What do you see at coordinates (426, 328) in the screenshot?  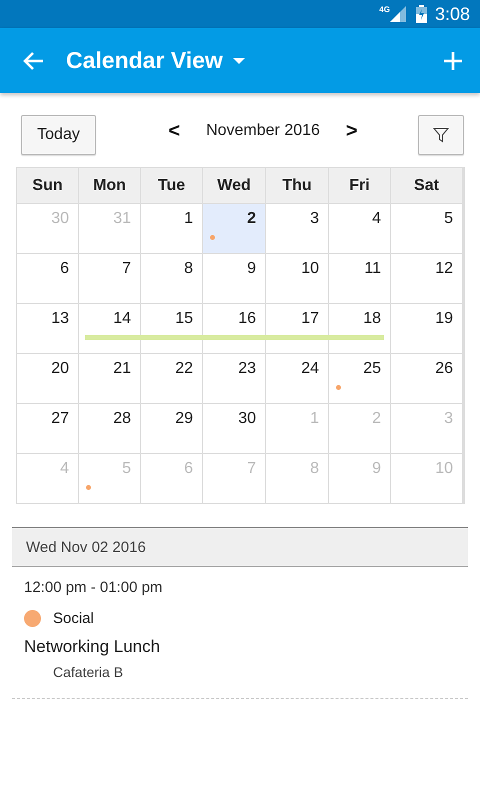 I see `day-cell: 19` at bounding box center [426, 328].